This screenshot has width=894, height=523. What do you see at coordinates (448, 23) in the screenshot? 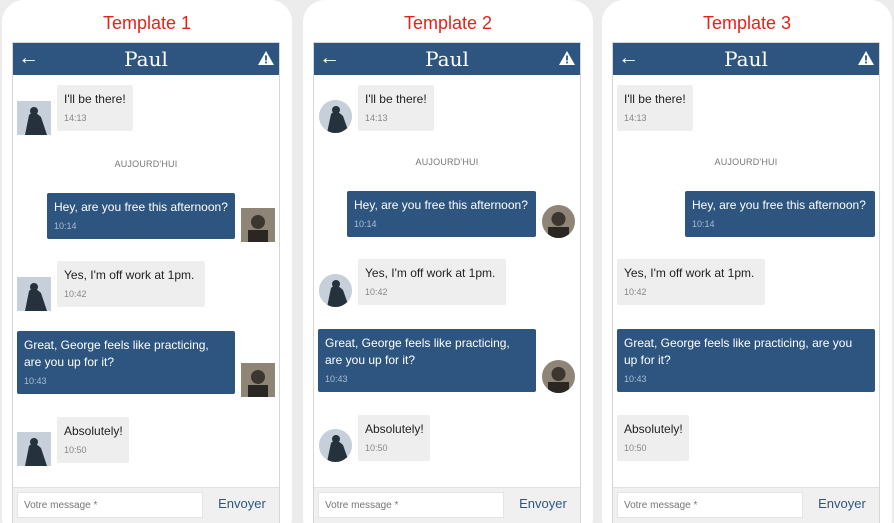
I see `template-title: Template 2` at bounding box center [448, 23].